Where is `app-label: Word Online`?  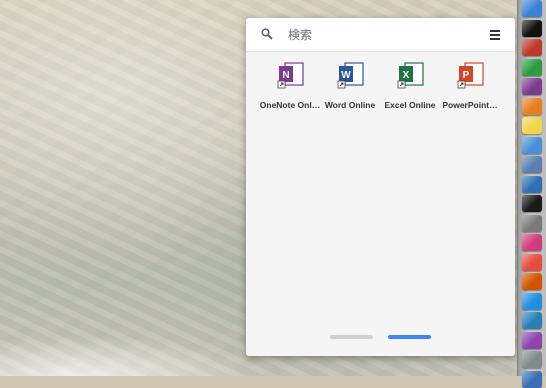
app-label: Word Online is located at coordinates (350, 105).